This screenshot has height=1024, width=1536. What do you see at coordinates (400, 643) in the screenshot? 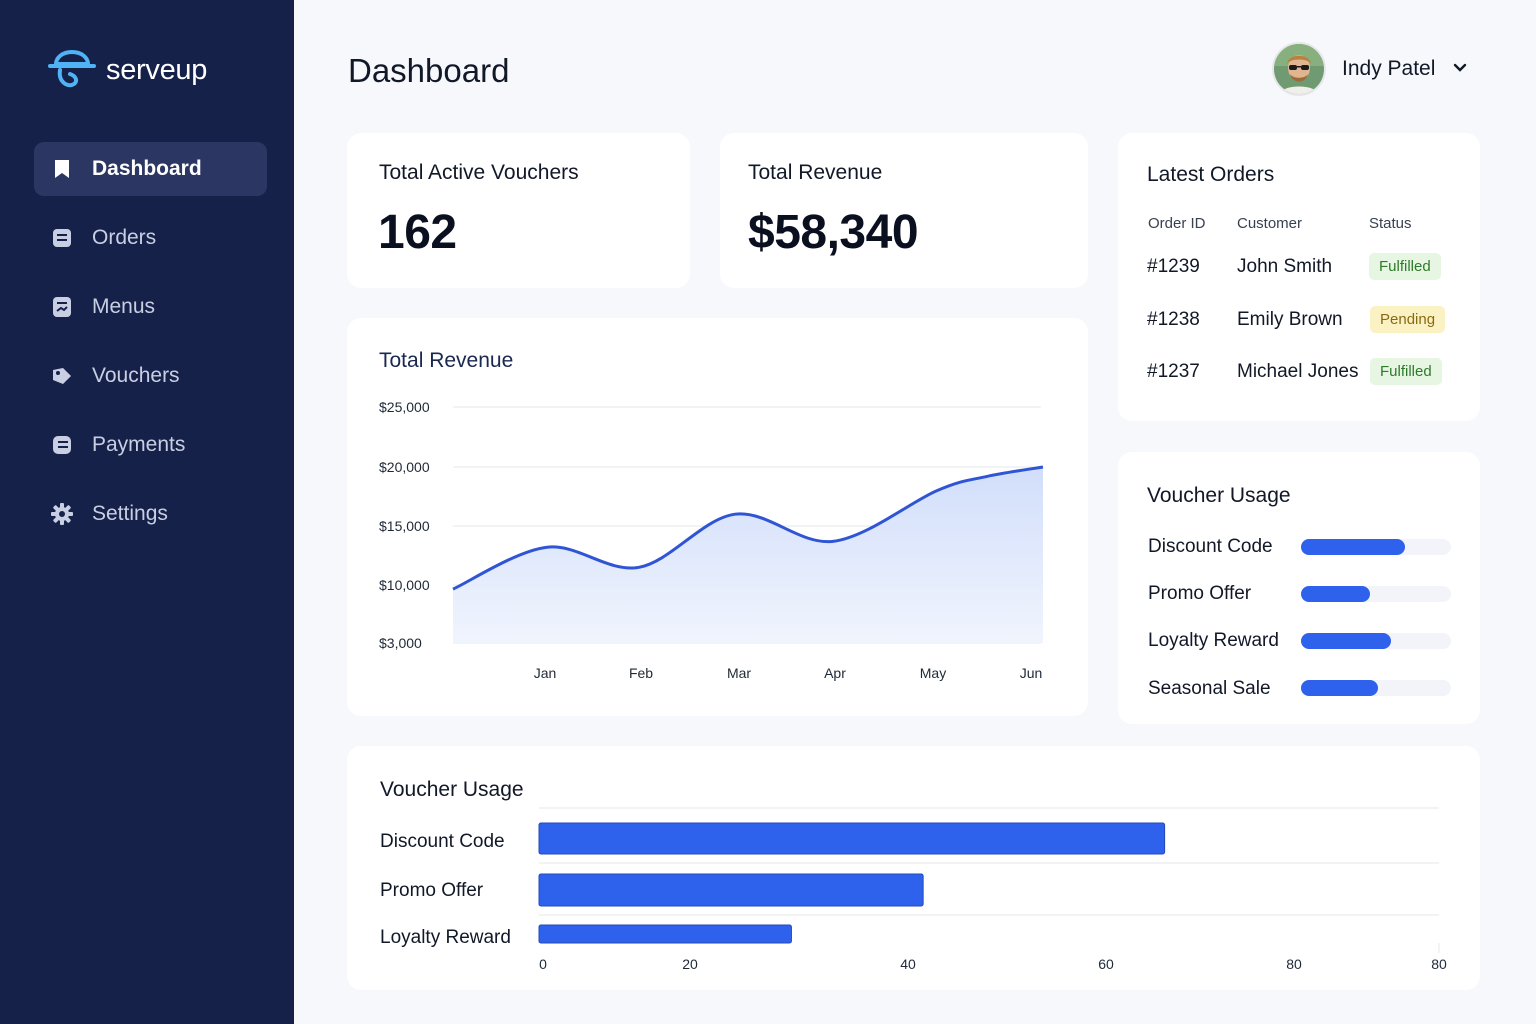
I see `y-tick-label: $3,000` at bounding box center [400, 643].